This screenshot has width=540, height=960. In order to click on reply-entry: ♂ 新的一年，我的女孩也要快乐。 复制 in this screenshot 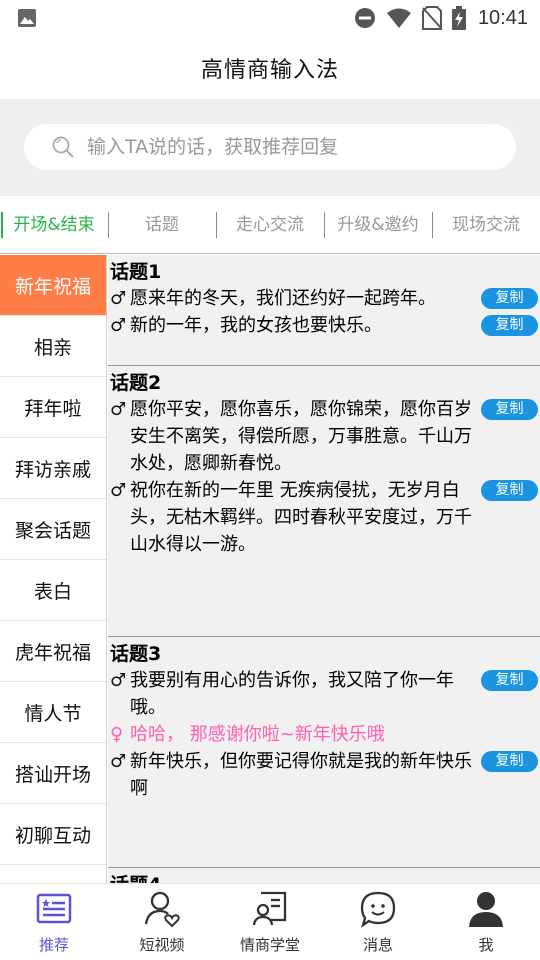, I will do `click(324, 325)`.